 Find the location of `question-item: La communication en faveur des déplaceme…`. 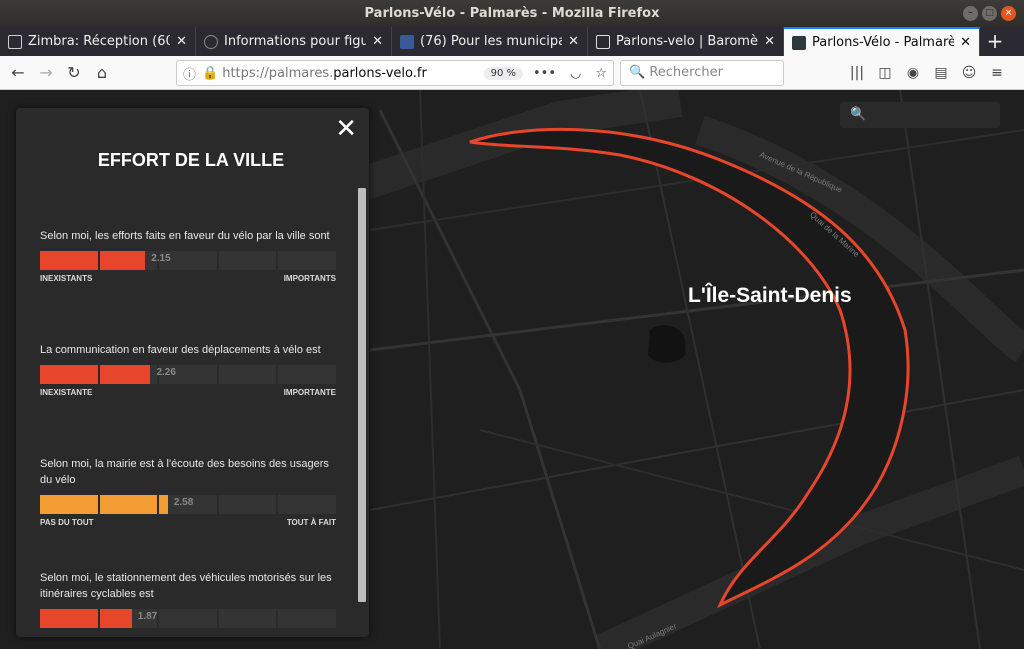

question-item: La communication en faveur des déplaceme… is located at coordinates (190, 369).